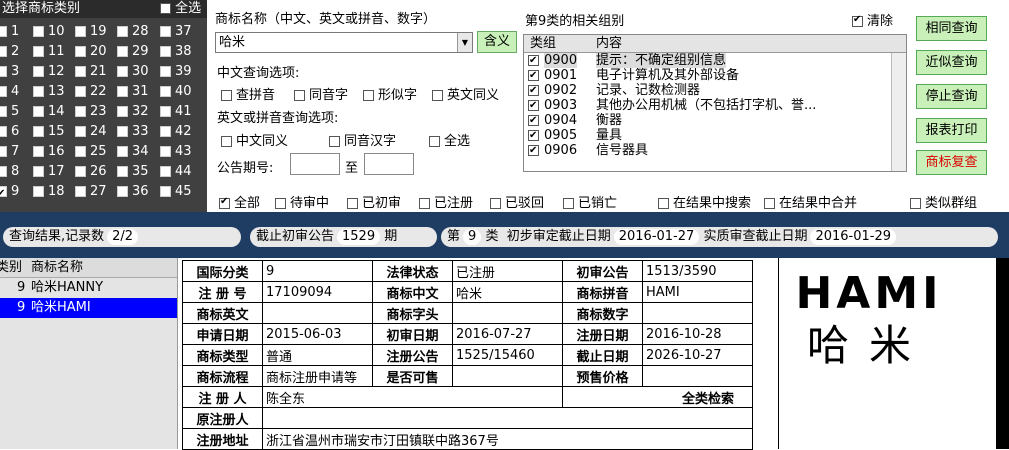  Describe the element at coordinates (137, 132) in the screenshot. I see `class-checkbox: 33` at that location.